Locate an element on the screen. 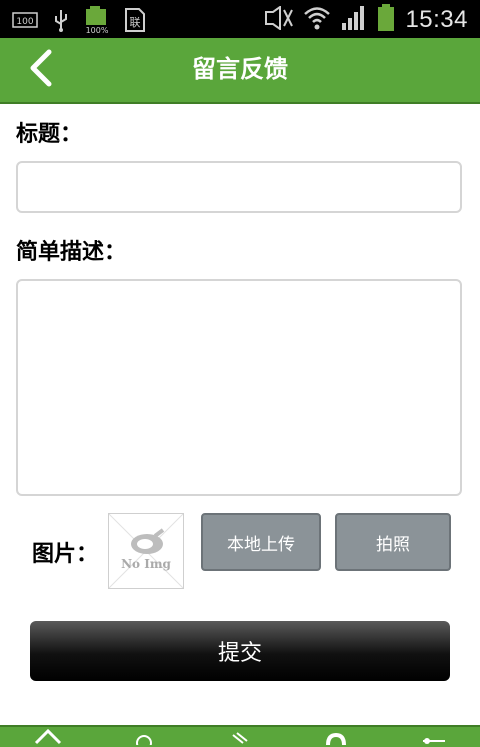 The height and width of the screenshot is (747, 480). title-input is located at coordinates (239, 187).